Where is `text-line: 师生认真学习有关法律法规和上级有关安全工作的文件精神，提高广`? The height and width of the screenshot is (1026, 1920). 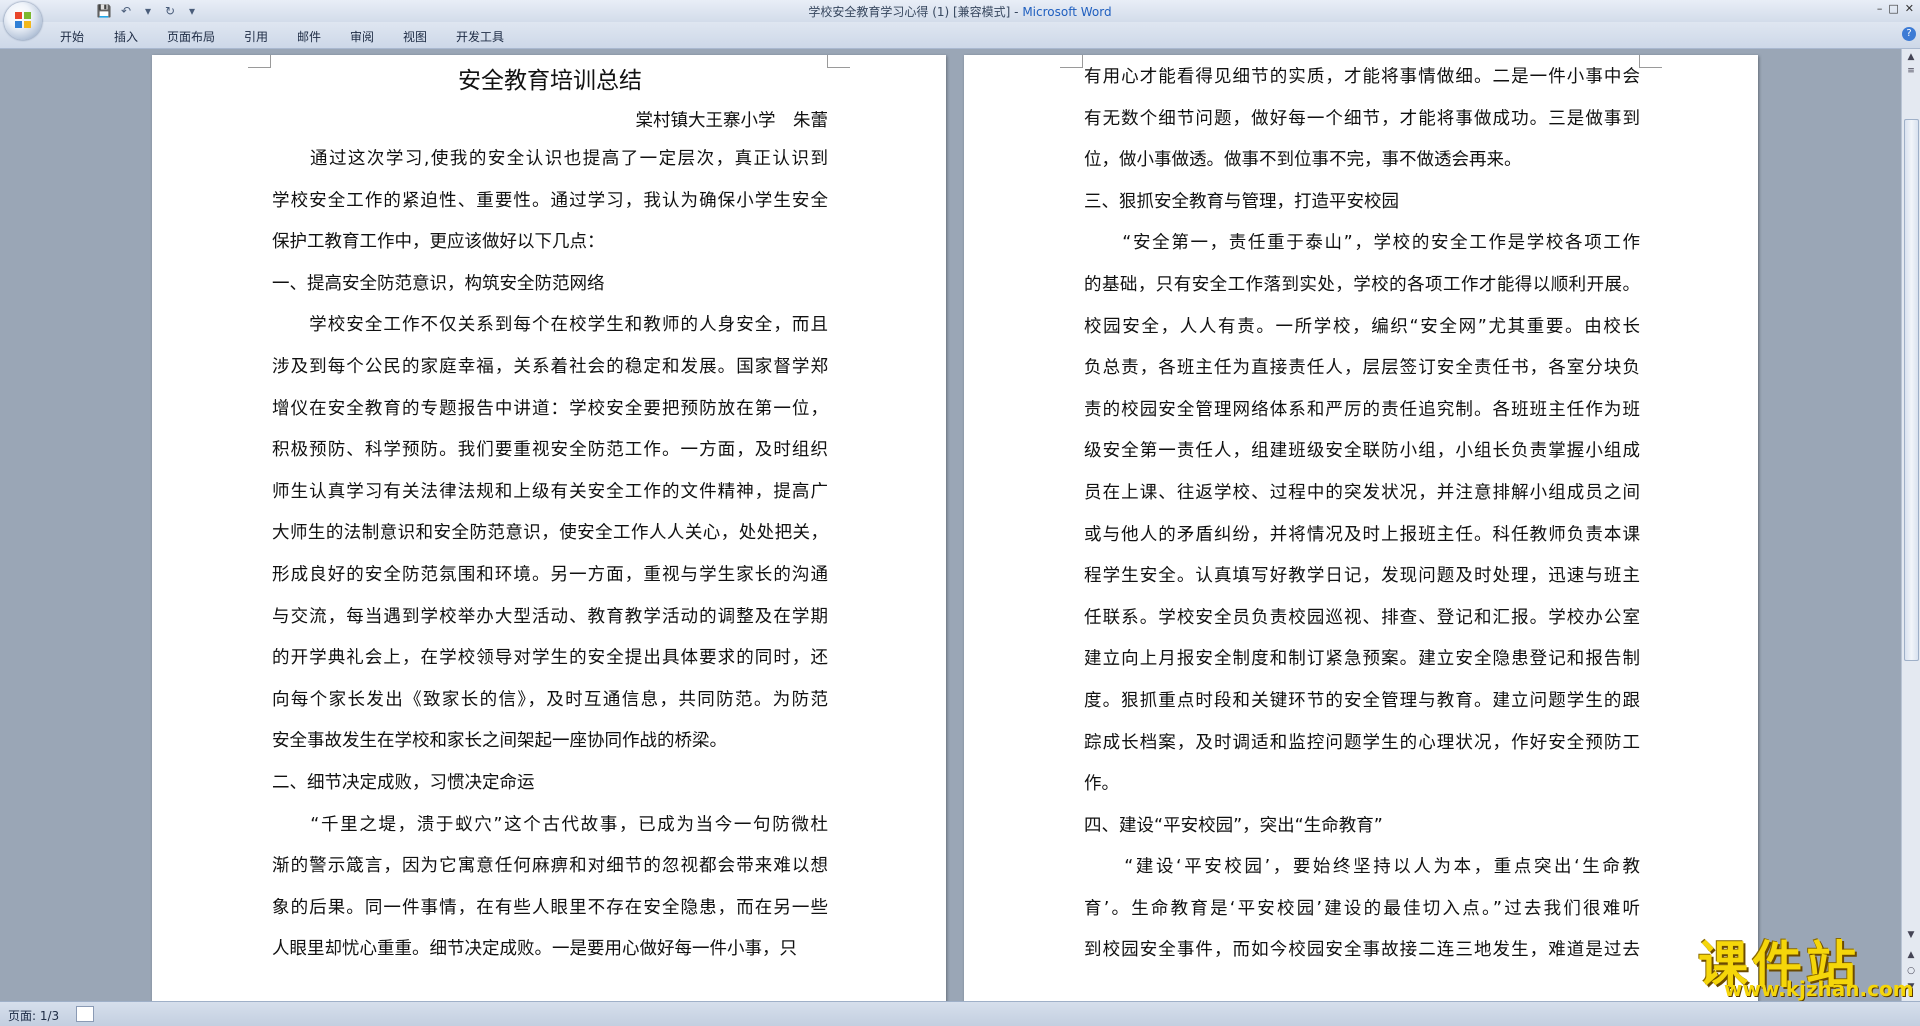
text-line: 师生认真学习有关法律法规和上级有关安全工作的文件精神，提高广 is located at coordinates (550, 491).